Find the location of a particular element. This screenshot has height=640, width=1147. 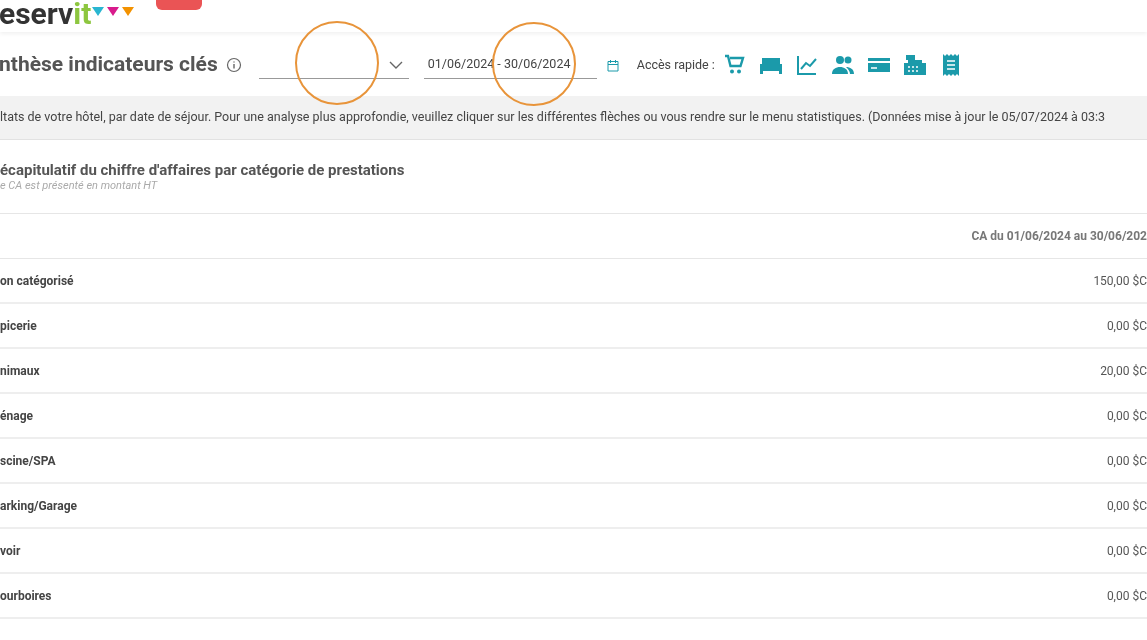

calendar-icon is located at coordinates (612, 65).